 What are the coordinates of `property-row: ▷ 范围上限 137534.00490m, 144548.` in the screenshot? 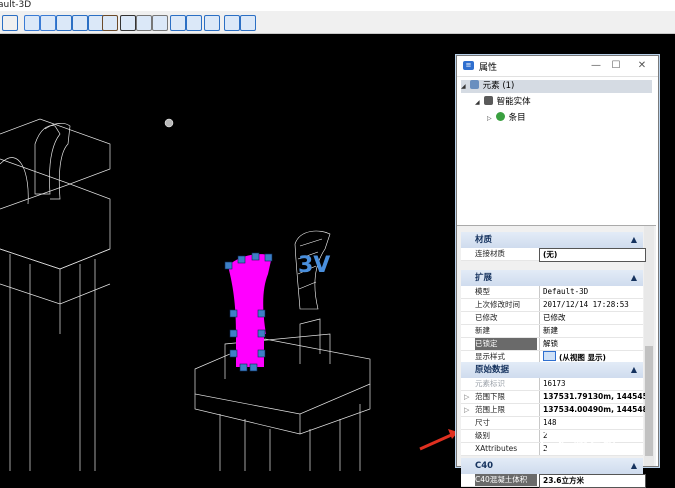 It's located at (553, 410).